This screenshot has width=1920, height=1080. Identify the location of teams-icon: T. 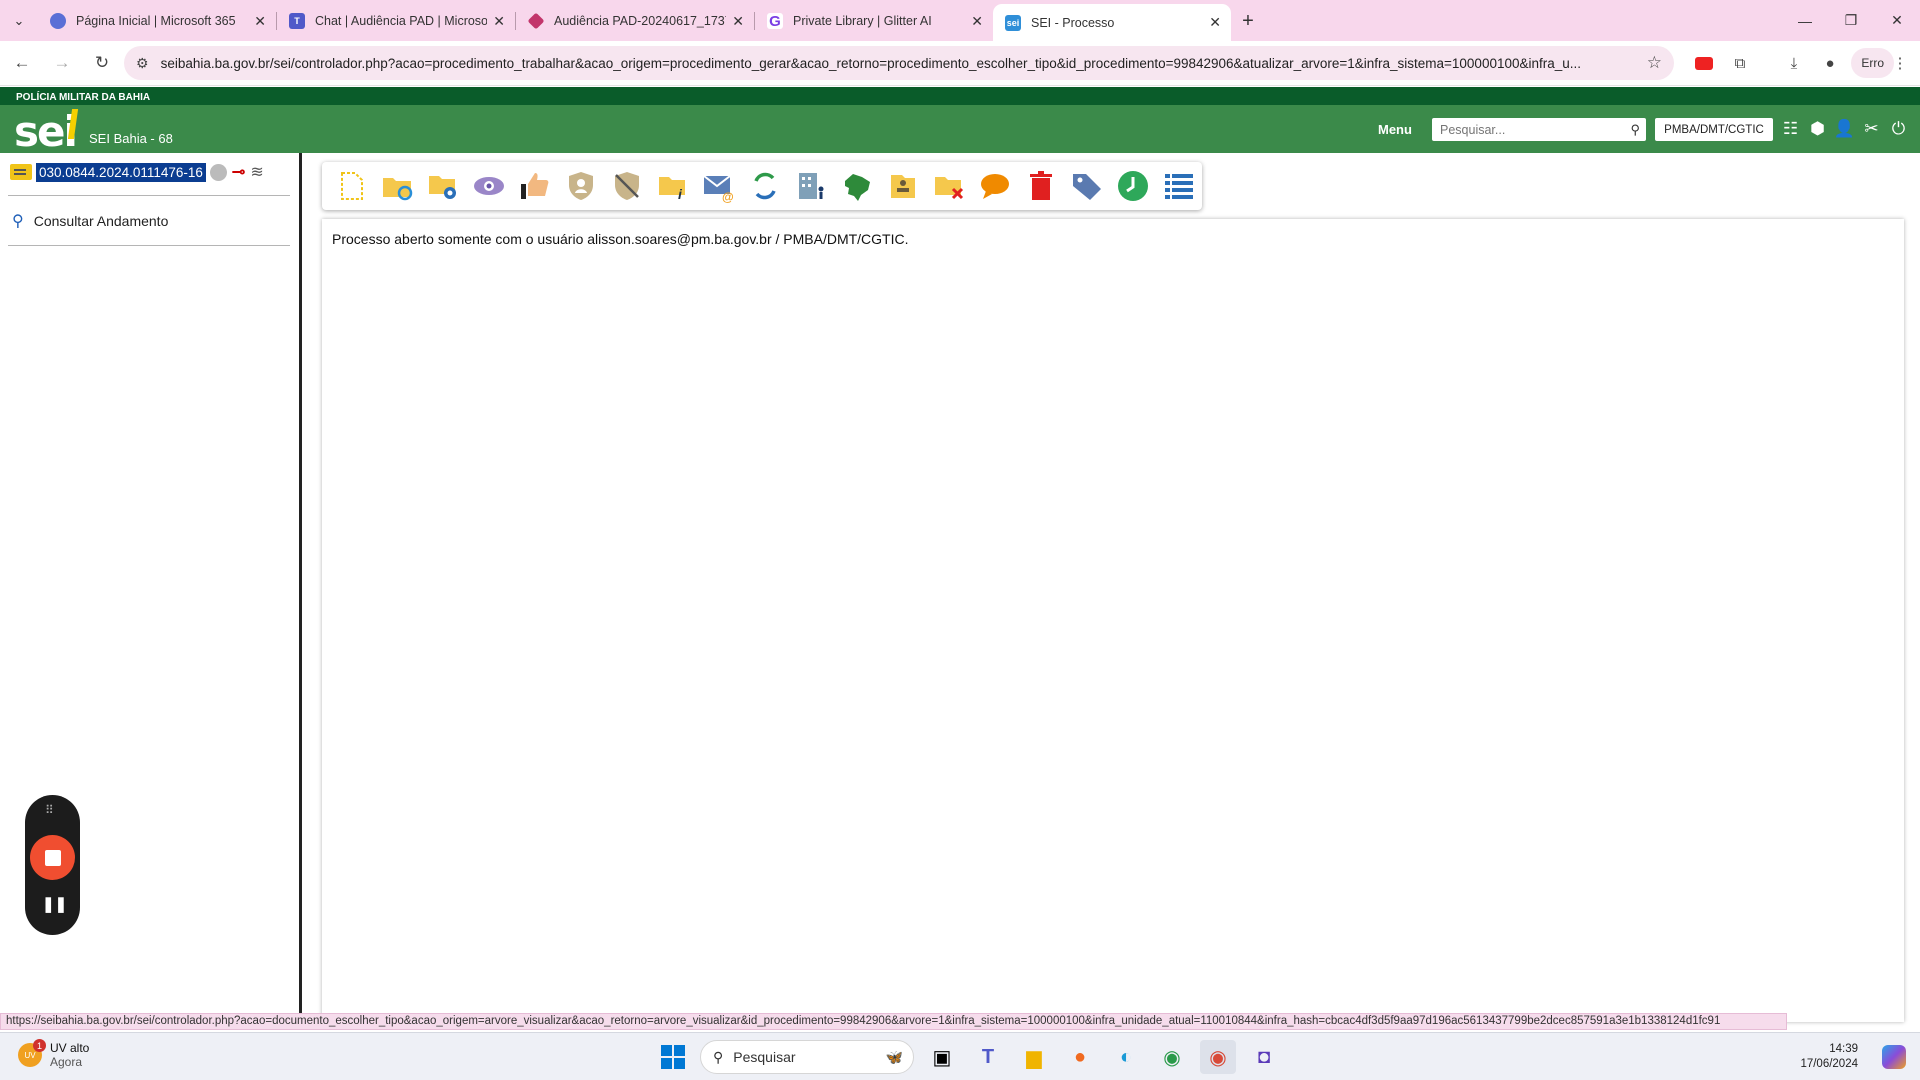
(297, 21).